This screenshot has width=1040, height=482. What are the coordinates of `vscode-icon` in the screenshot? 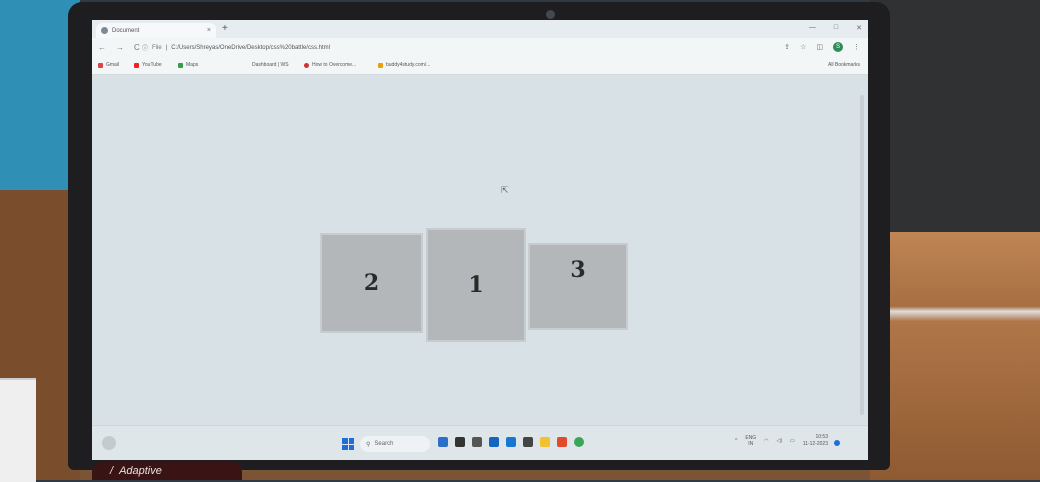 It's located at (511, 442).